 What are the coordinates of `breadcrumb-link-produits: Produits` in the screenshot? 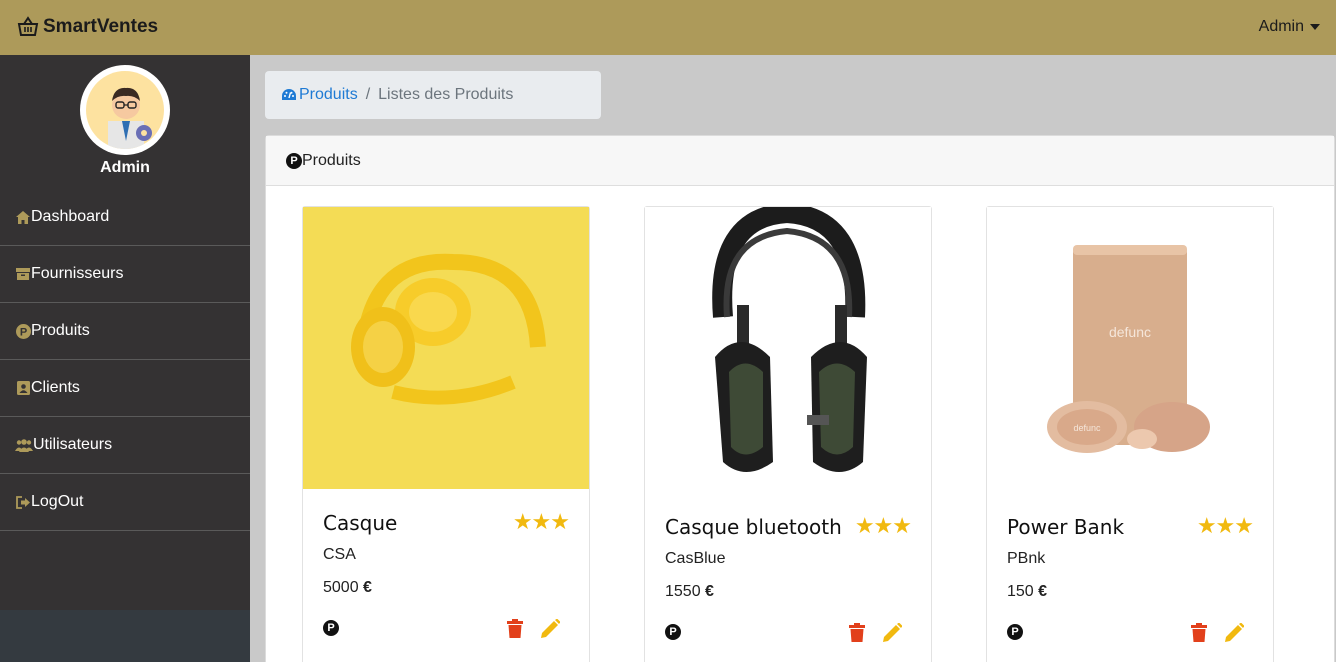 It's located at (319, 95).